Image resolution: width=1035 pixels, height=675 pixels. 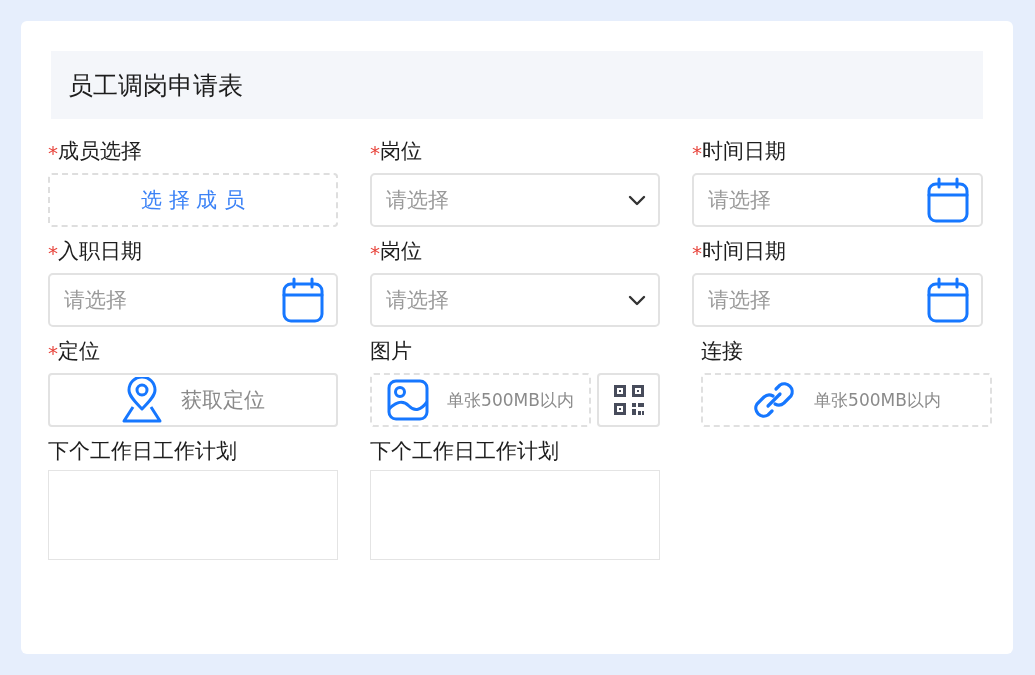 I want to click on field-label: *成员选择, so click(x=95, y=151).